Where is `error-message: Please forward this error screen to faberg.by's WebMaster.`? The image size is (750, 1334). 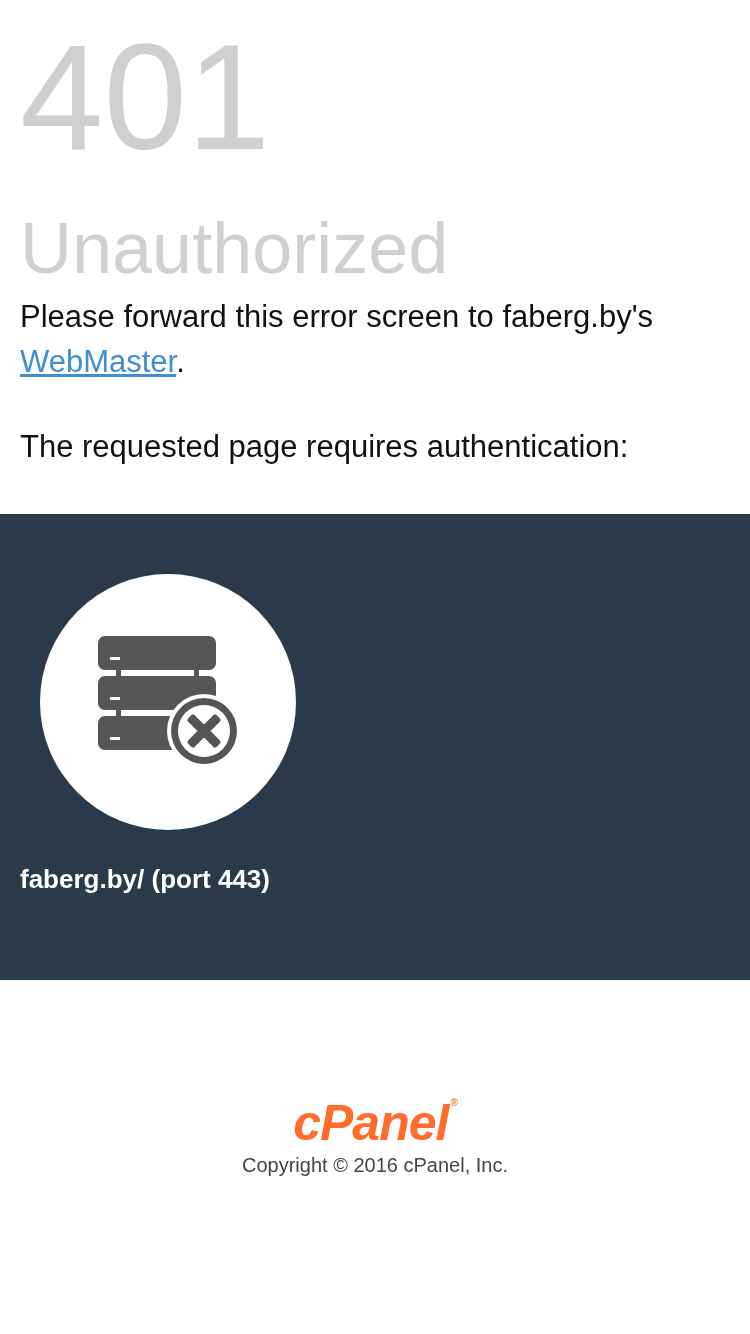 error-message: Please forward this error screen to faberg.by's WebMaster. is located at coordinates (337, 339).